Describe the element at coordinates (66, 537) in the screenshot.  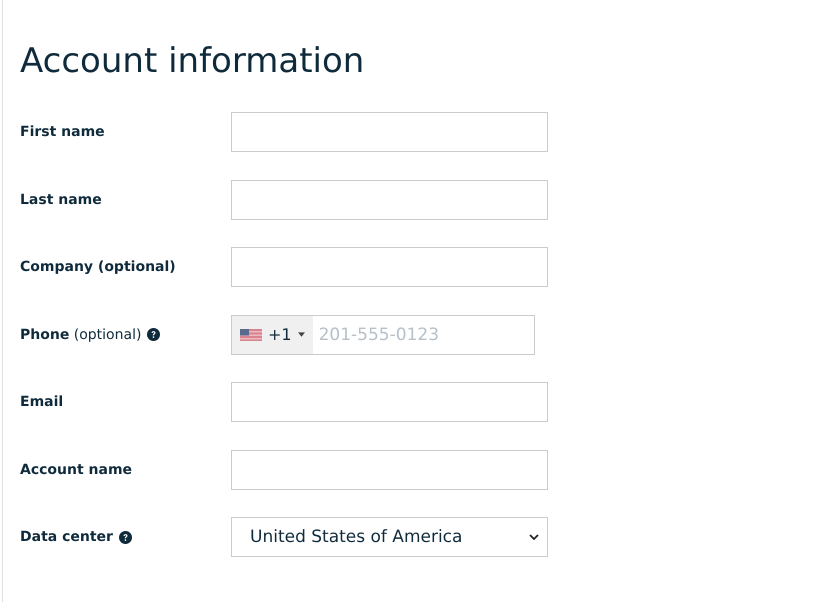
I see `field-label: Data center` at that location.